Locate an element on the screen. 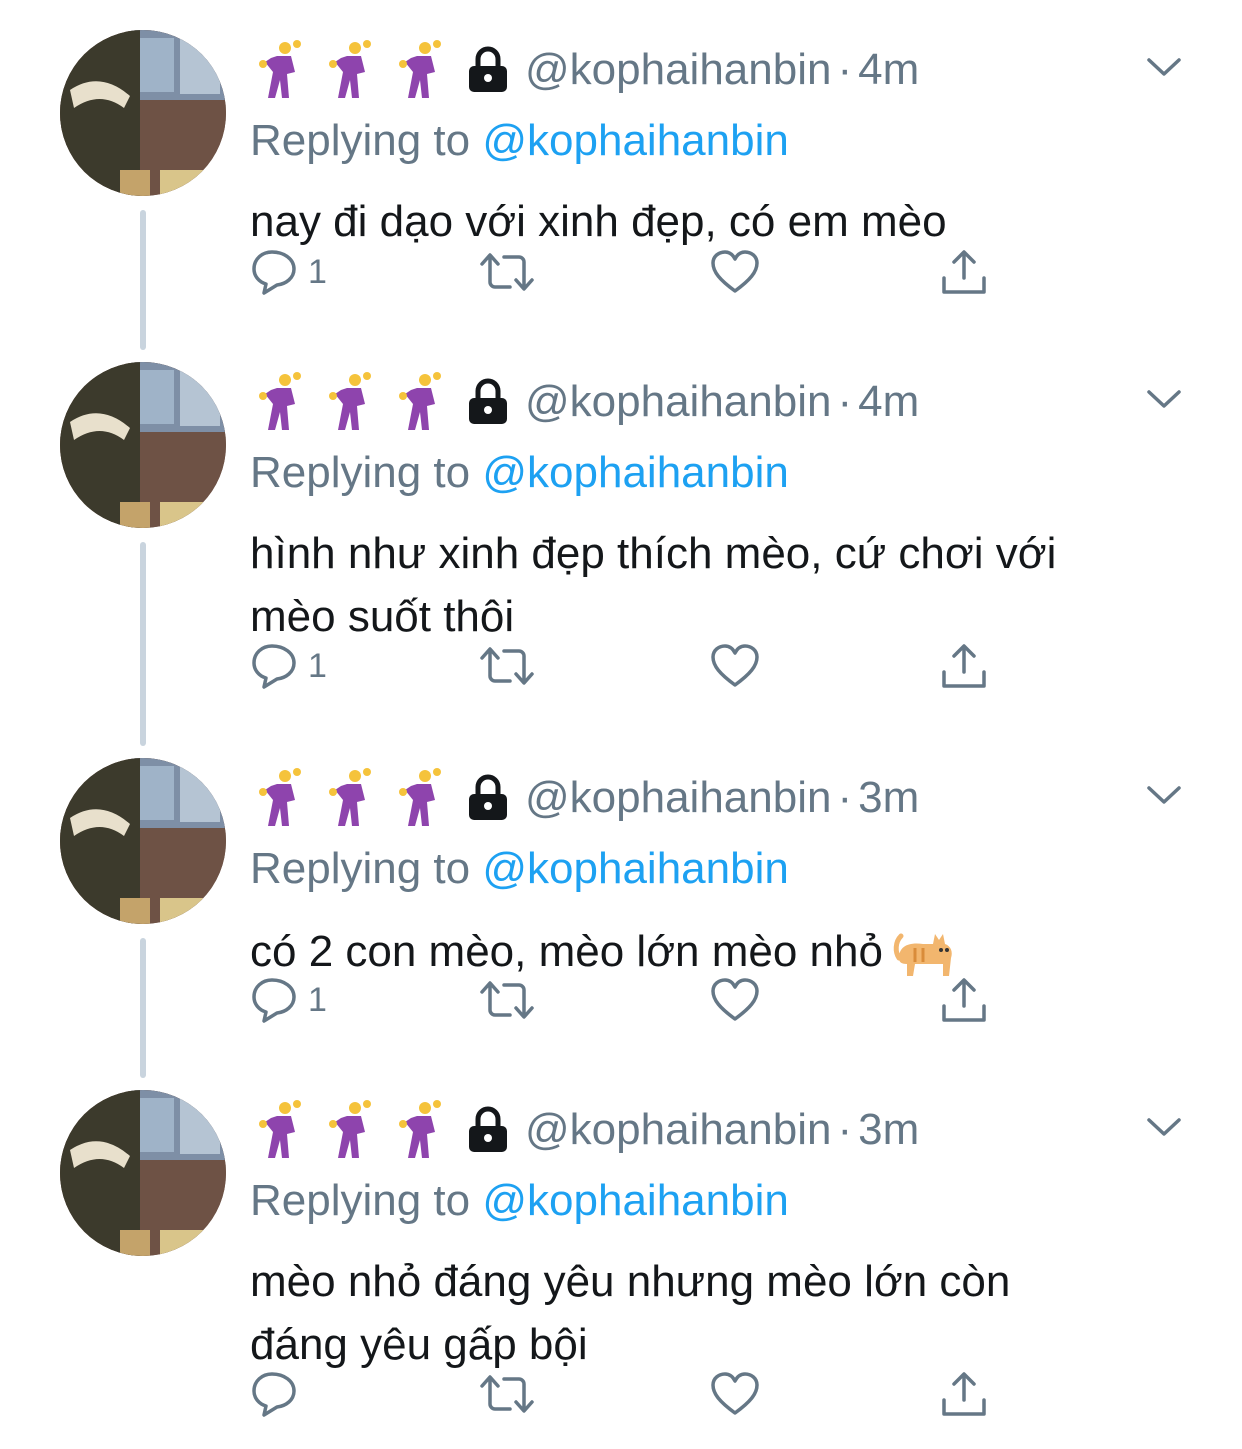 The height and width of the screenshot is (1449, 1242). tweet-text: có 2 con mèo, mèo lớn mèo nhỏ is located at coordinates (566, 951).